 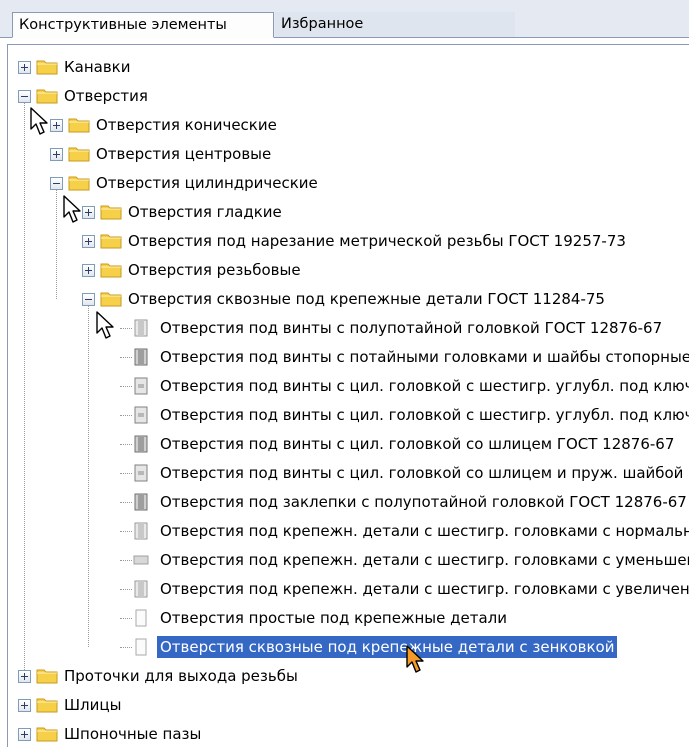 What do you see at coordinates (348, 125) in the screenshot?
I see `tree-folder-row: Отверстия конические` at bounding box center [348, 125].